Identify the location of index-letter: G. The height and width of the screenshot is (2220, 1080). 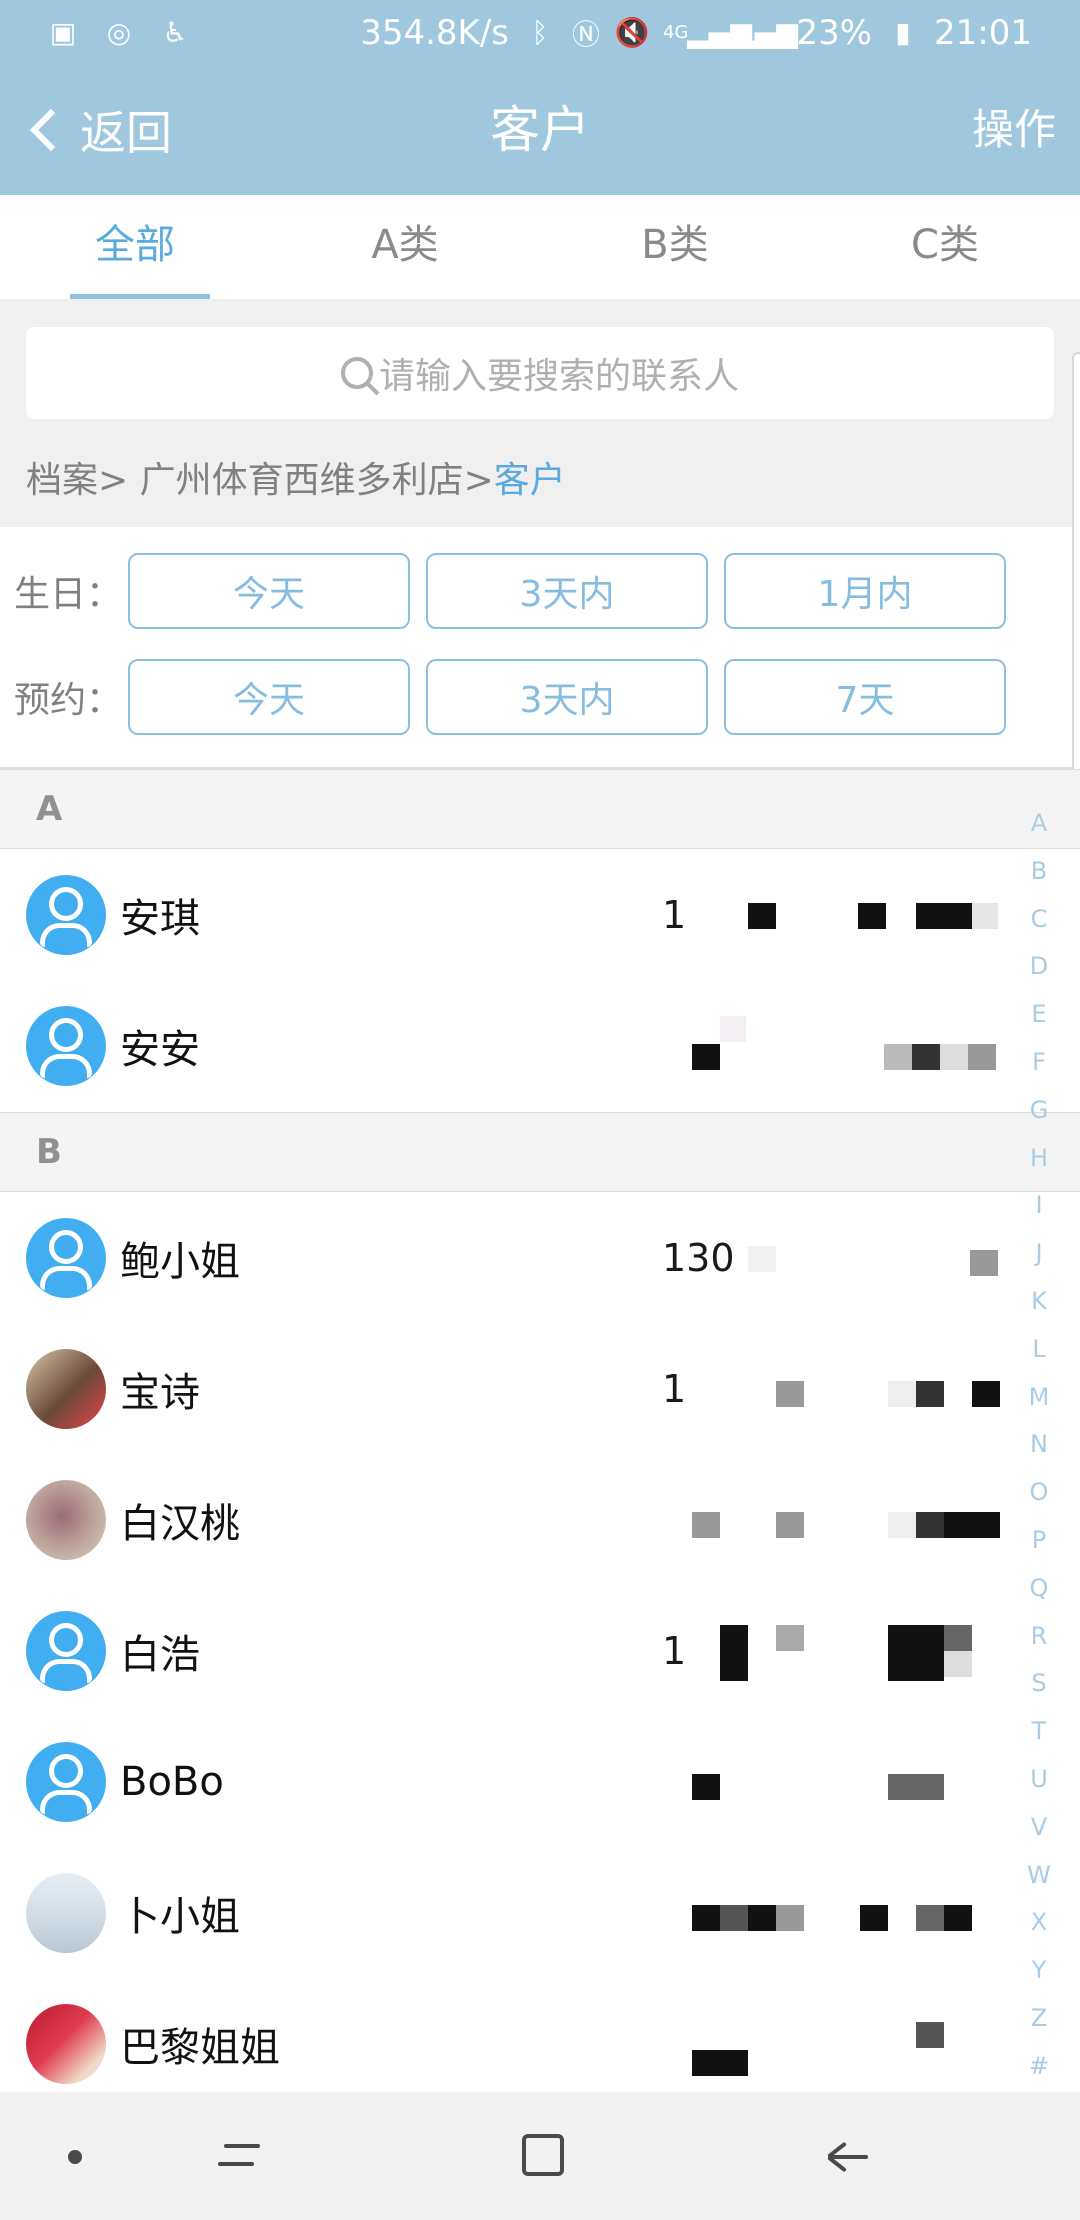
(1039, 1111).